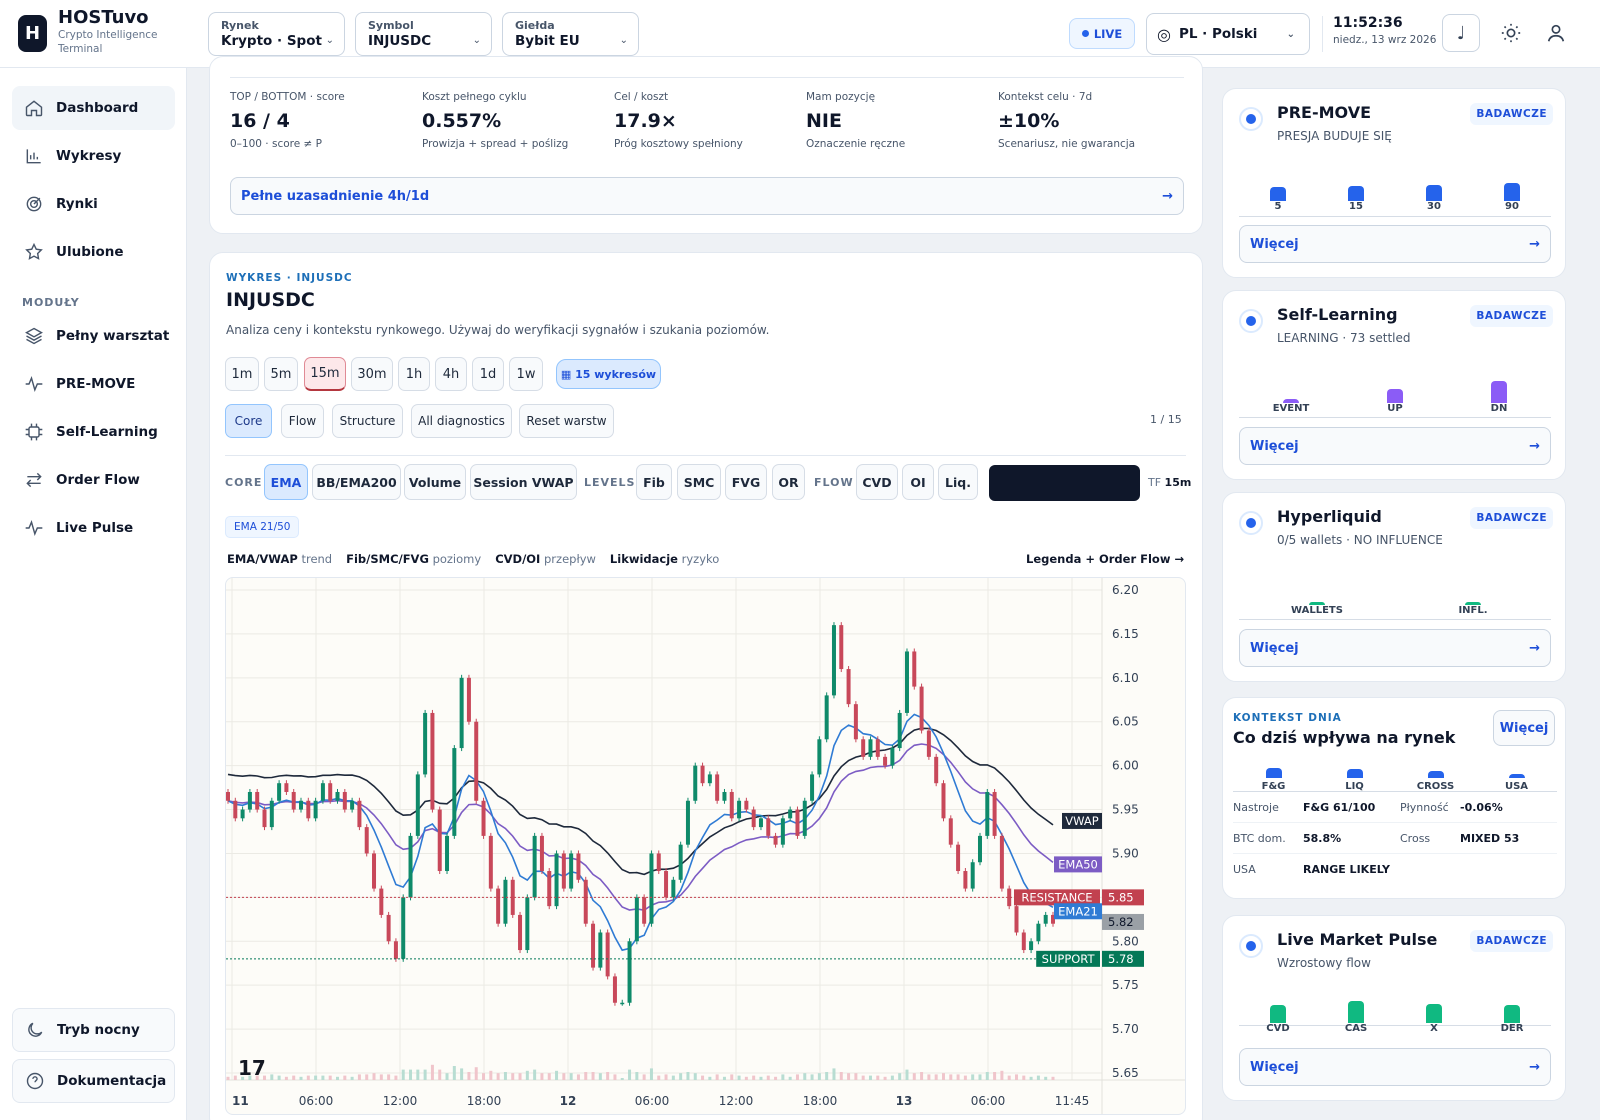  What do you see at coordinates (93, 384) in the screenshot?
I see `sidebar-item-pre-move: PRE-MOVE` at bounding box center [93, 384].